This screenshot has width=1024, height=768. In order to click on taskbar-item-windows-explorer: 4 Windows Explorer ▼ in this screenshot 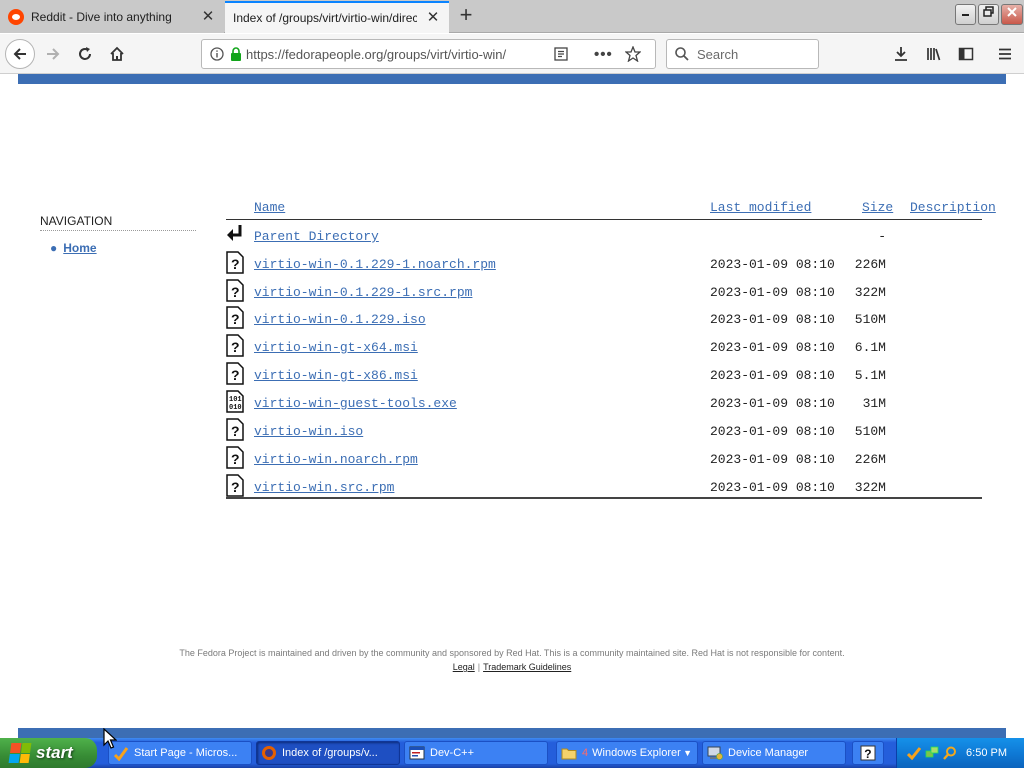, I will do `click(627, 753)`.